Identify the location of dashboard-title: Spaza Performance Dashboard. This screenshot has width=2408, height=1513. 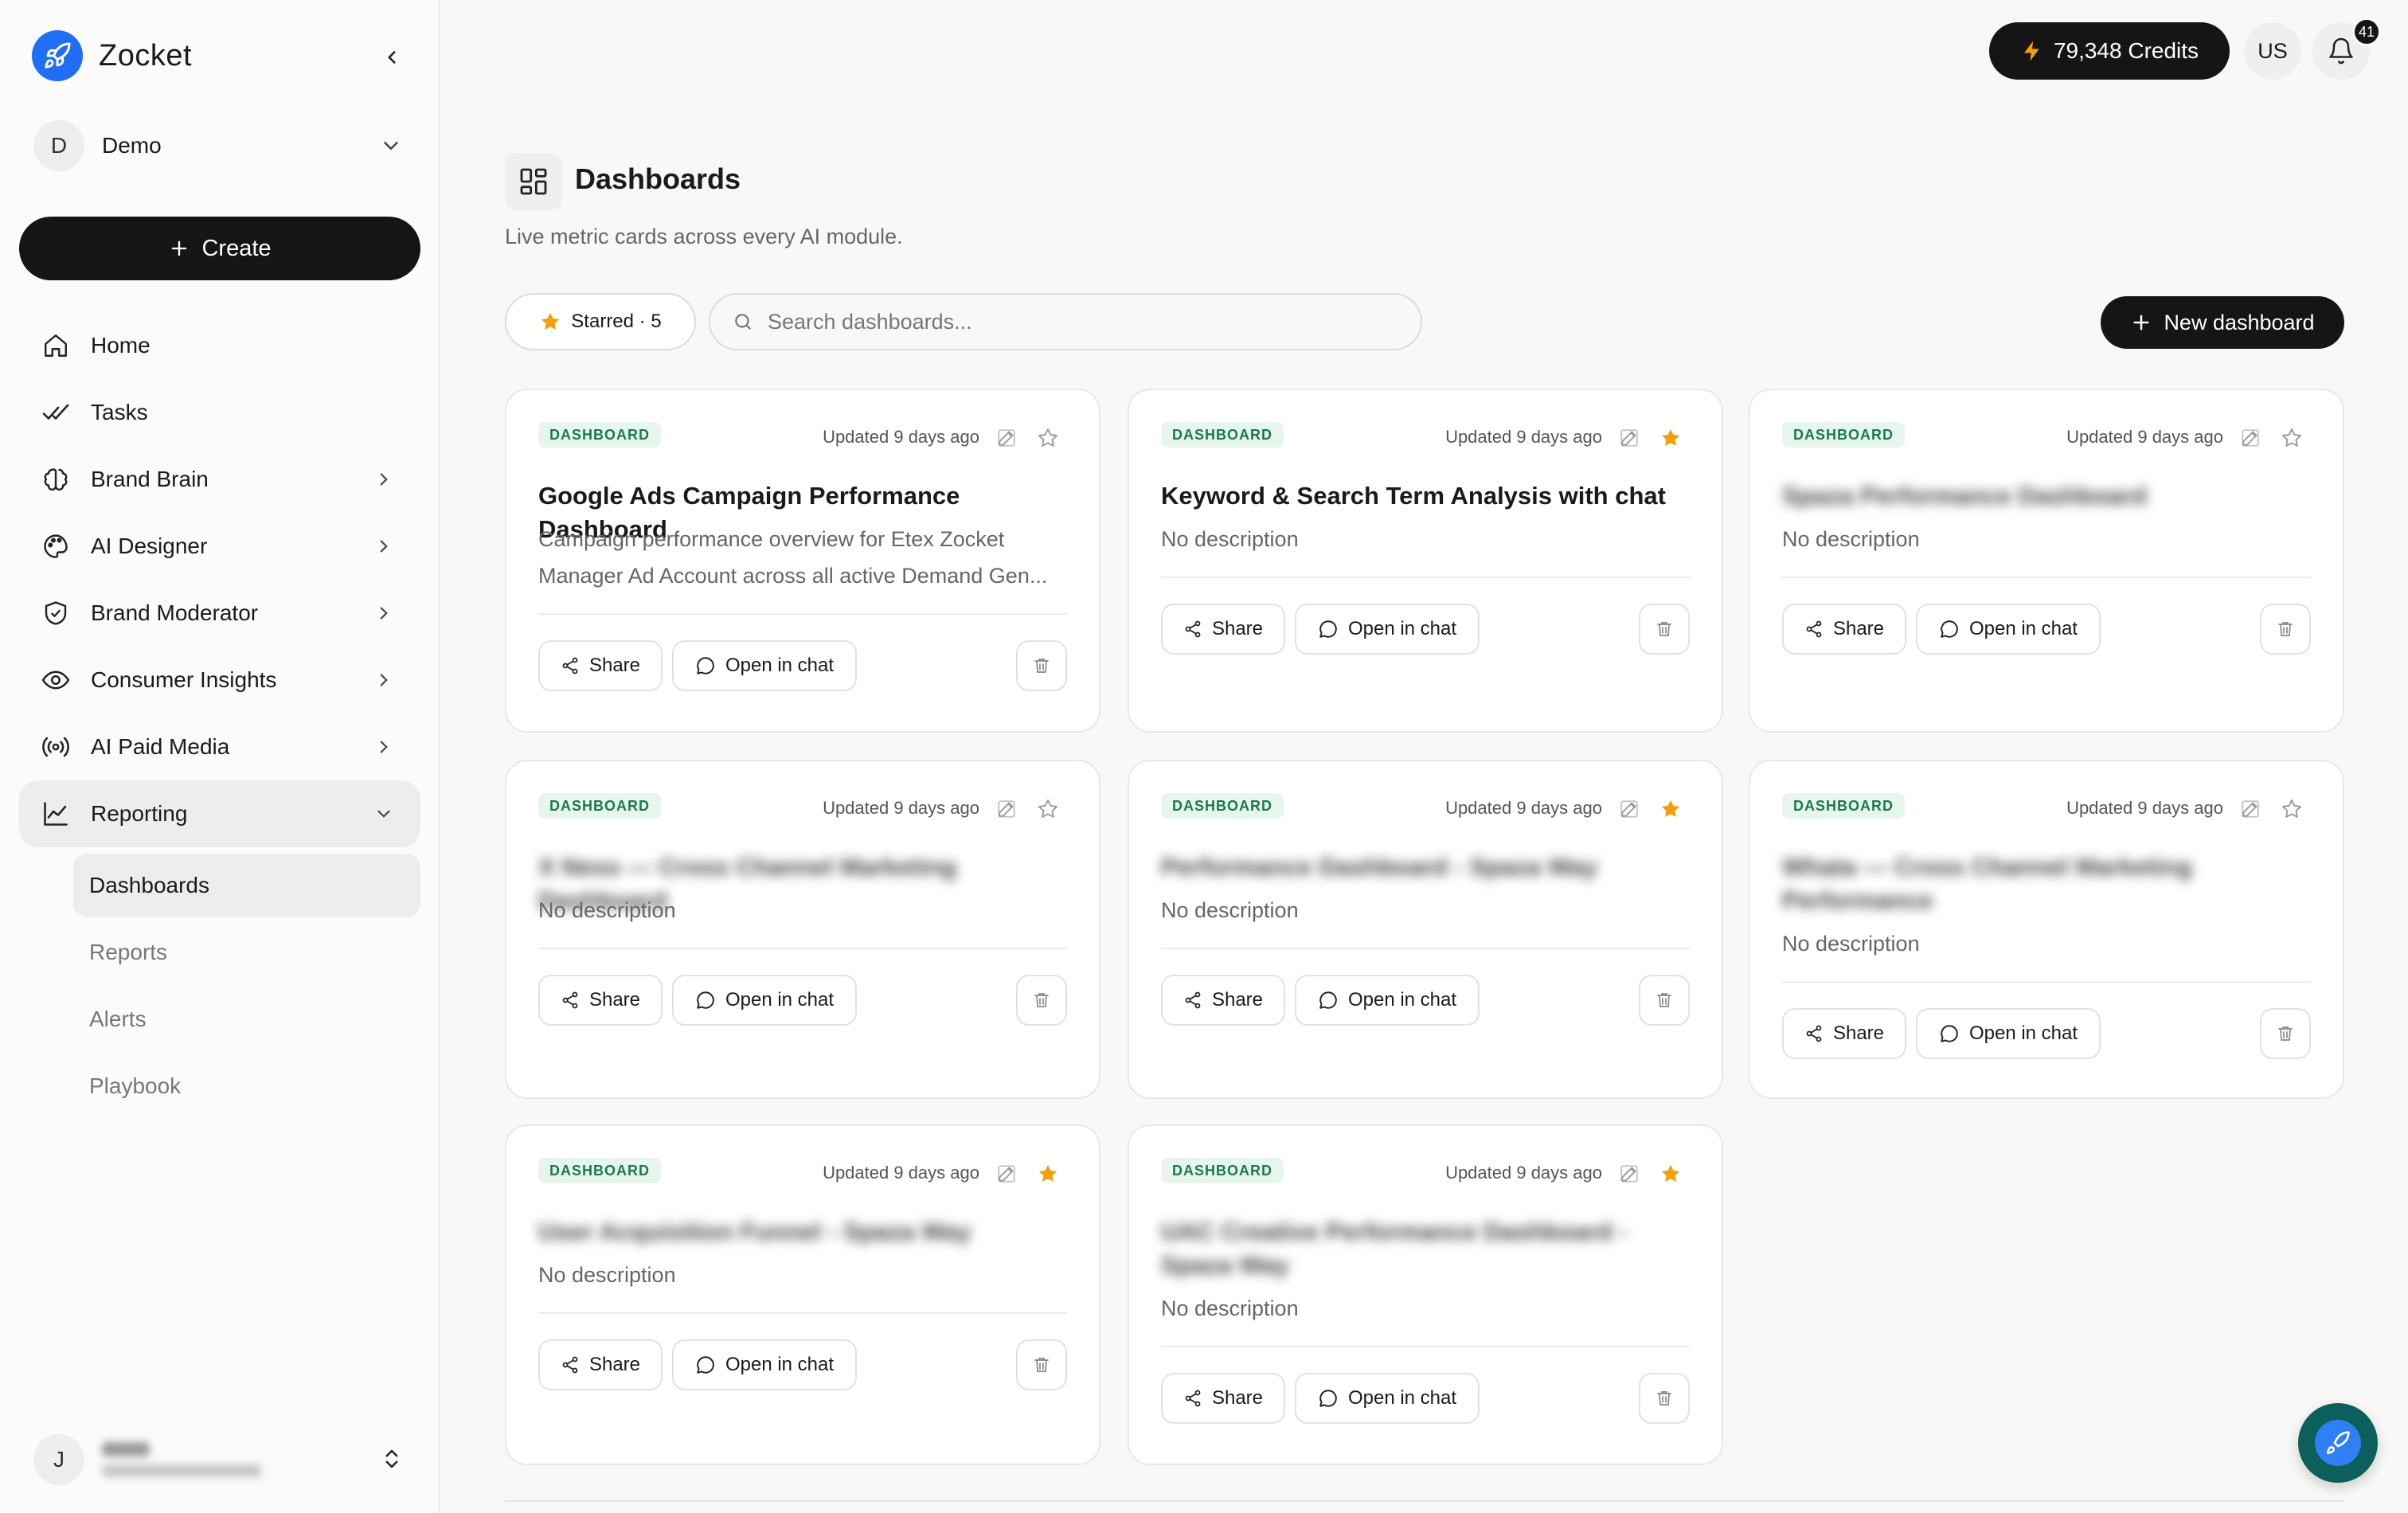
(2047, 496).